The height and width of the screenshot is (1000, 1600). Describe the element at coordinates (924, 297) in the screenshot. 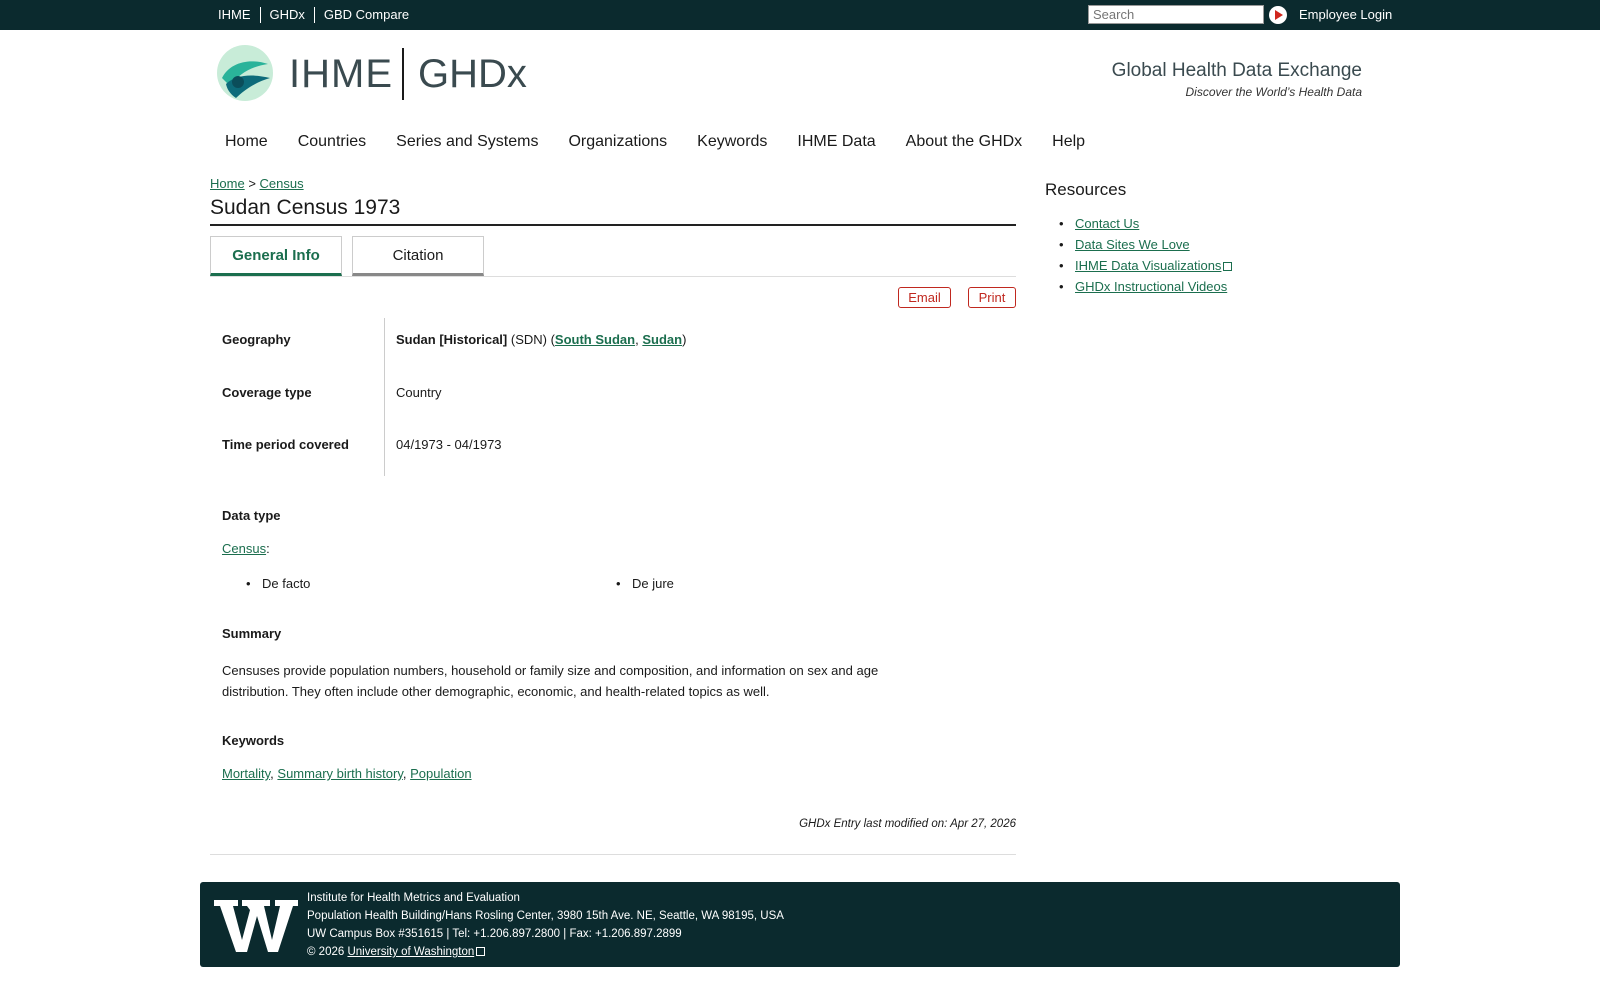

I see `email-button: Email` at that location.